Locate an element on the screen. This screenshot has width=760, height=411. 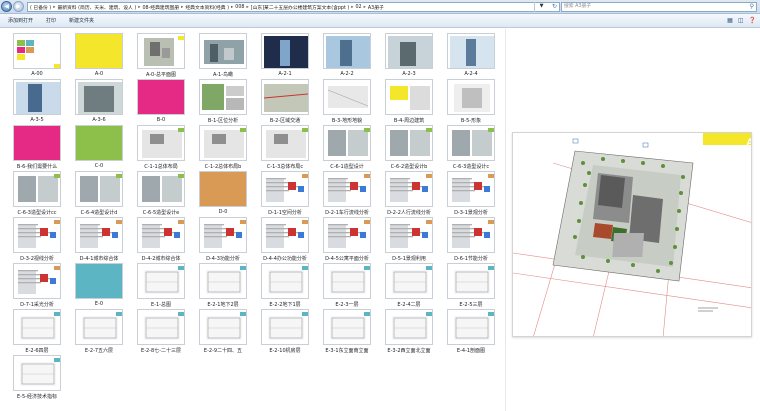
file-name: E-2-3一层 is located at coordinates (347, 304).